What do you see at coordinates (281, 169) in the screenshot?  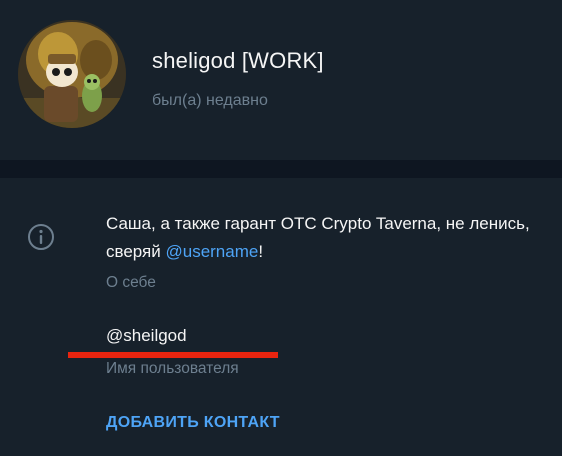 I see `section-divider` at bounding box center [281, 169].